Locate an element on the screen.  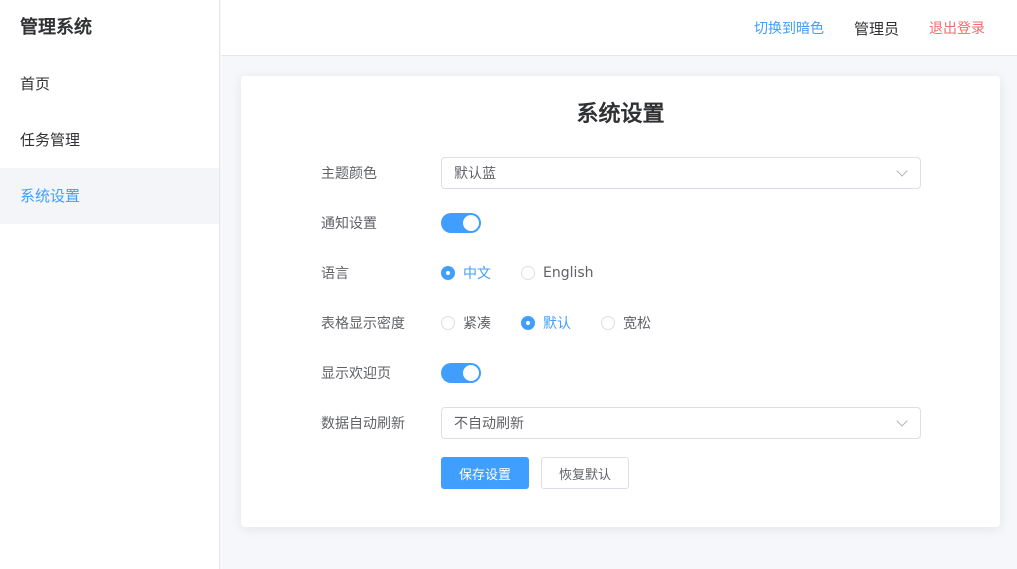
notifications-switch is located at coordinates (461, 223).